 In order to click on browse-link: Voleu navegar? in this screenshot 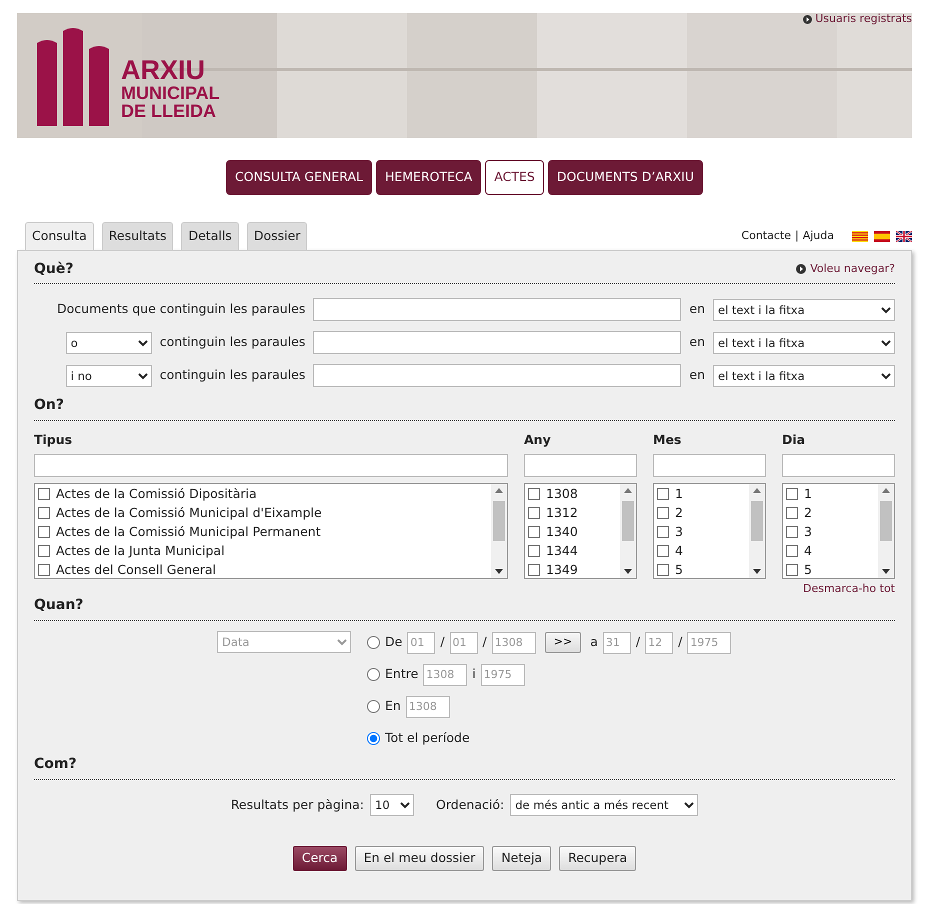, I will do `click(845, 269)`.